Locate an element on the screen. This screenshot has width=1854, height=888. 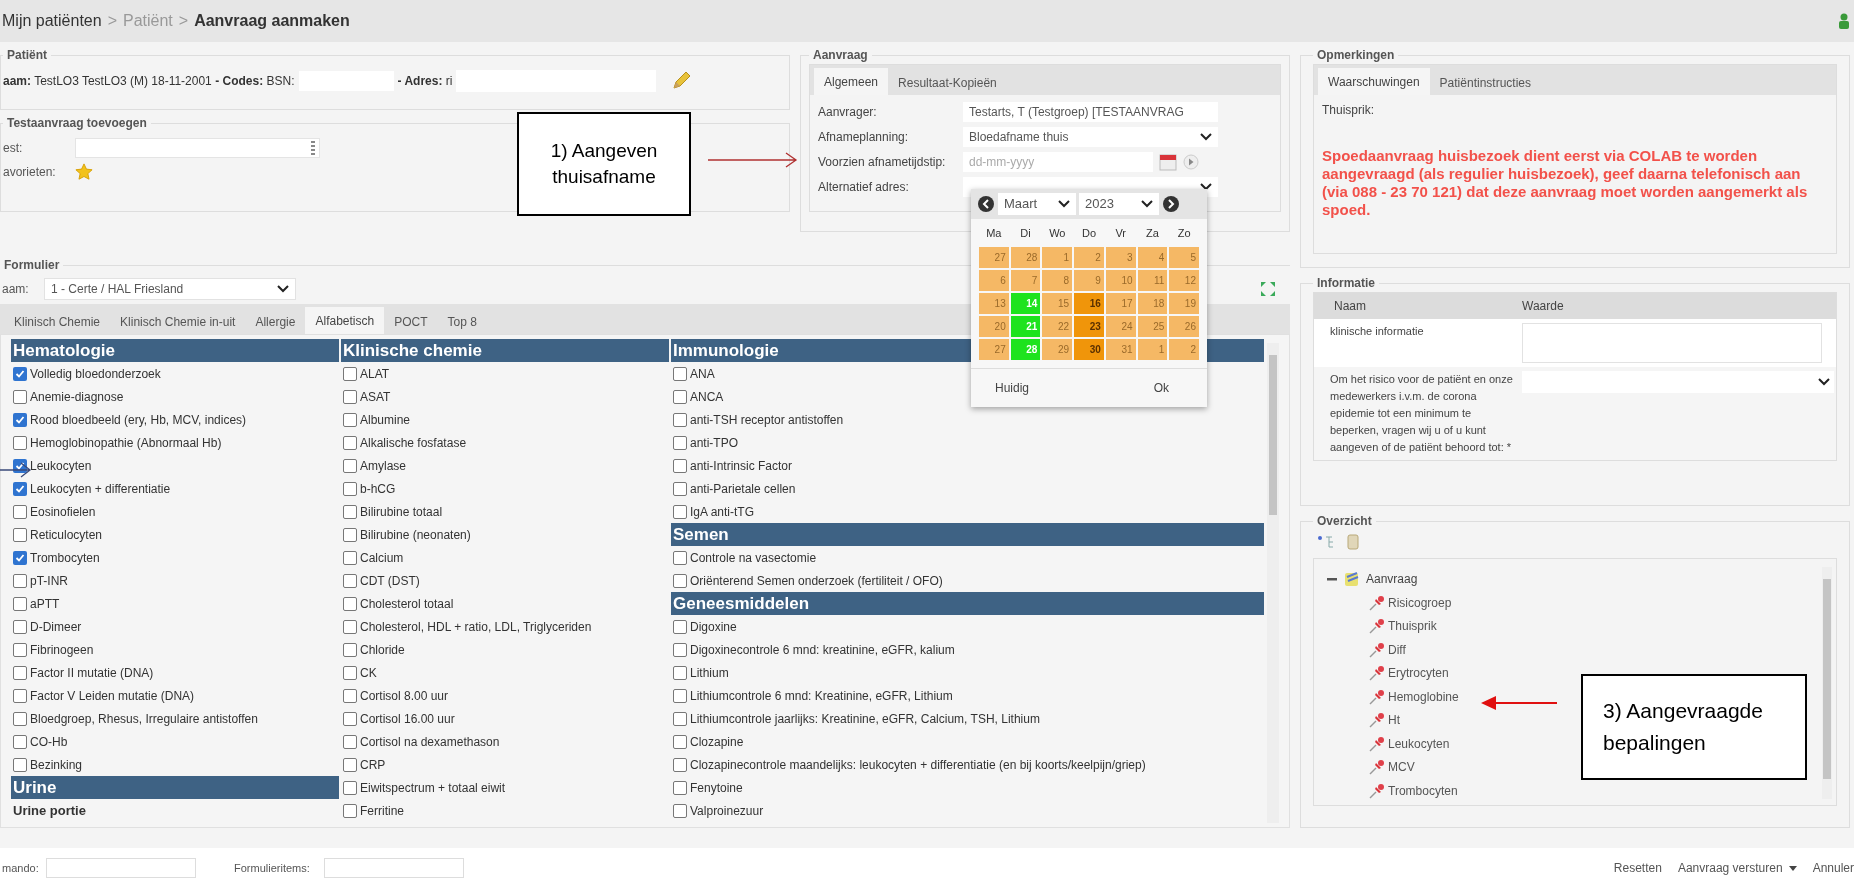
test-label: Clozapinecontrole maandelijks: leukocyten + differentiatie (en bij koorts/keelpijn/griep) is located at coordinates (918, 764).